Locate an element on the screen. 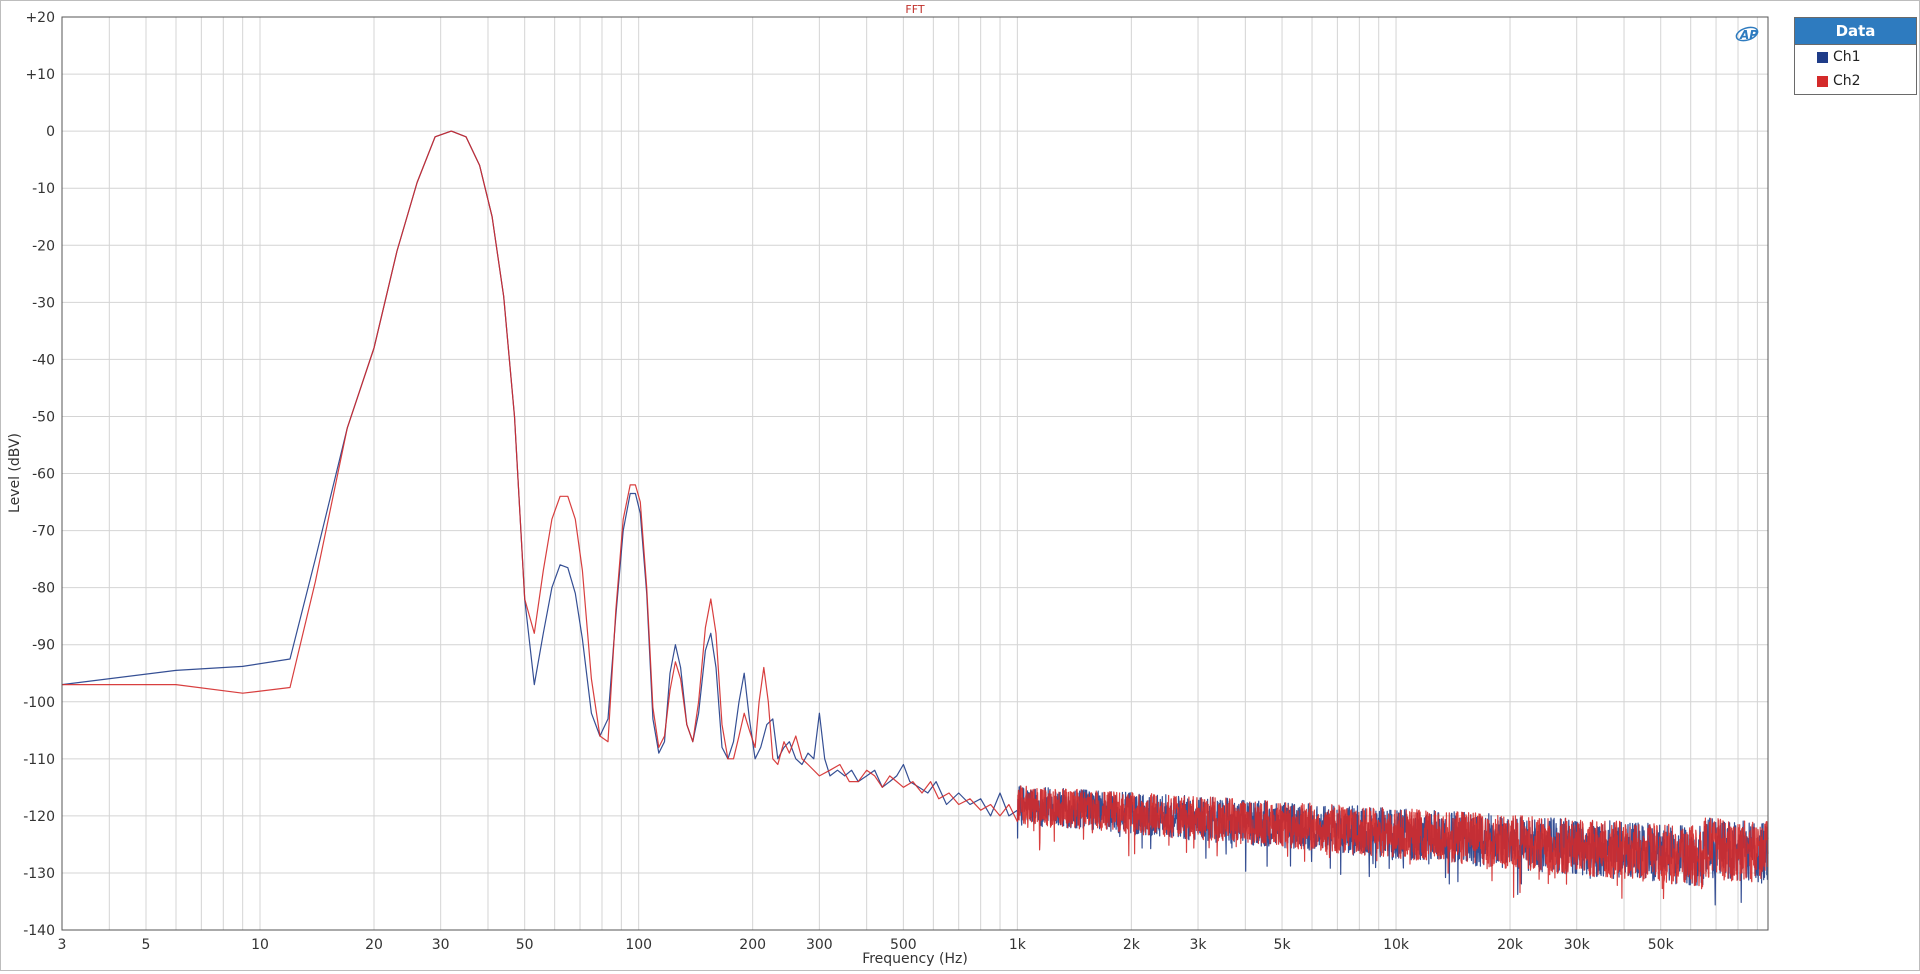 Image resolution: width=1920 pixels, height=974 pixels. y-tick-label: +10 is located at coordinates (40, 75).